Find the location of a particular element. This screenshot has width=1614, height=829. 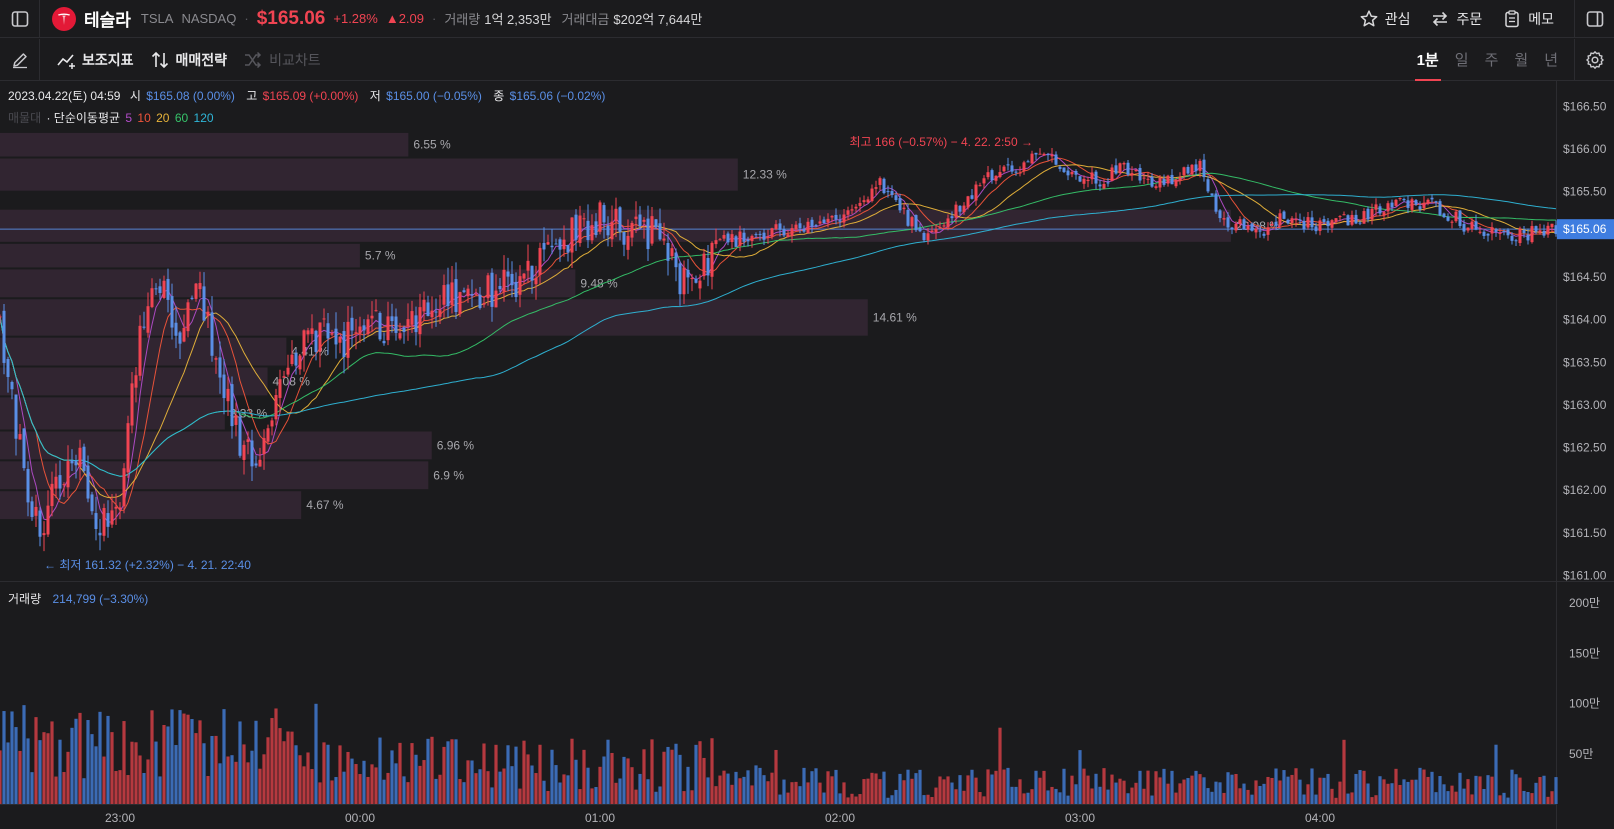

volume-profile-label: 9.48 % is located at coordinates (599, 283).